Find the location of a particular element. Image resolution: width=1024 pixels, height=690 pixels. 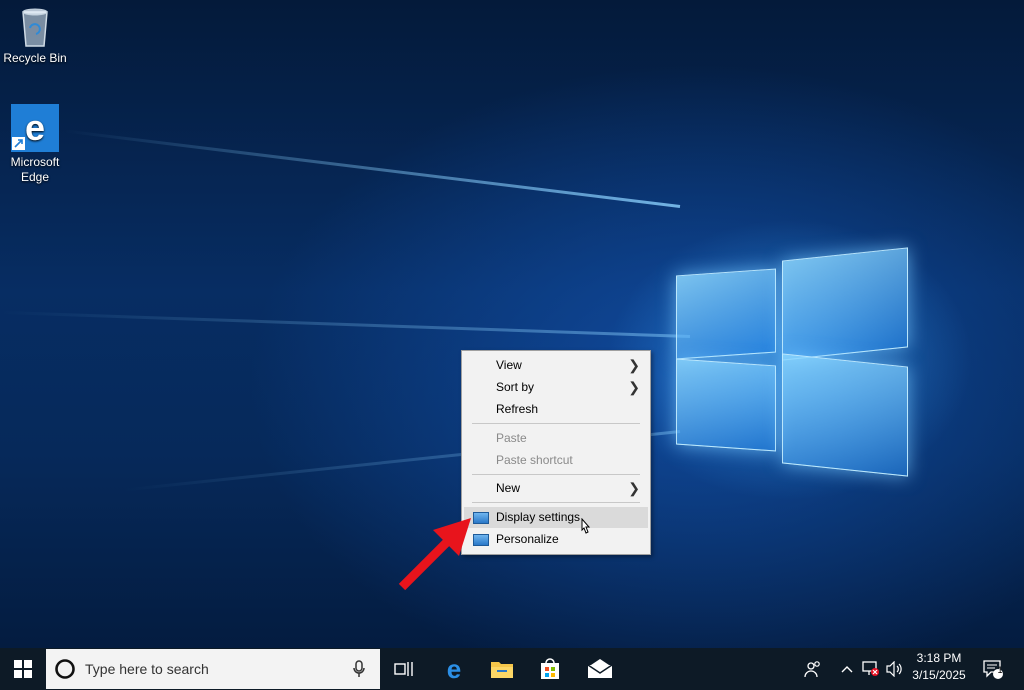

menu-item-label: Sort by is located at coordinates (515, 387).